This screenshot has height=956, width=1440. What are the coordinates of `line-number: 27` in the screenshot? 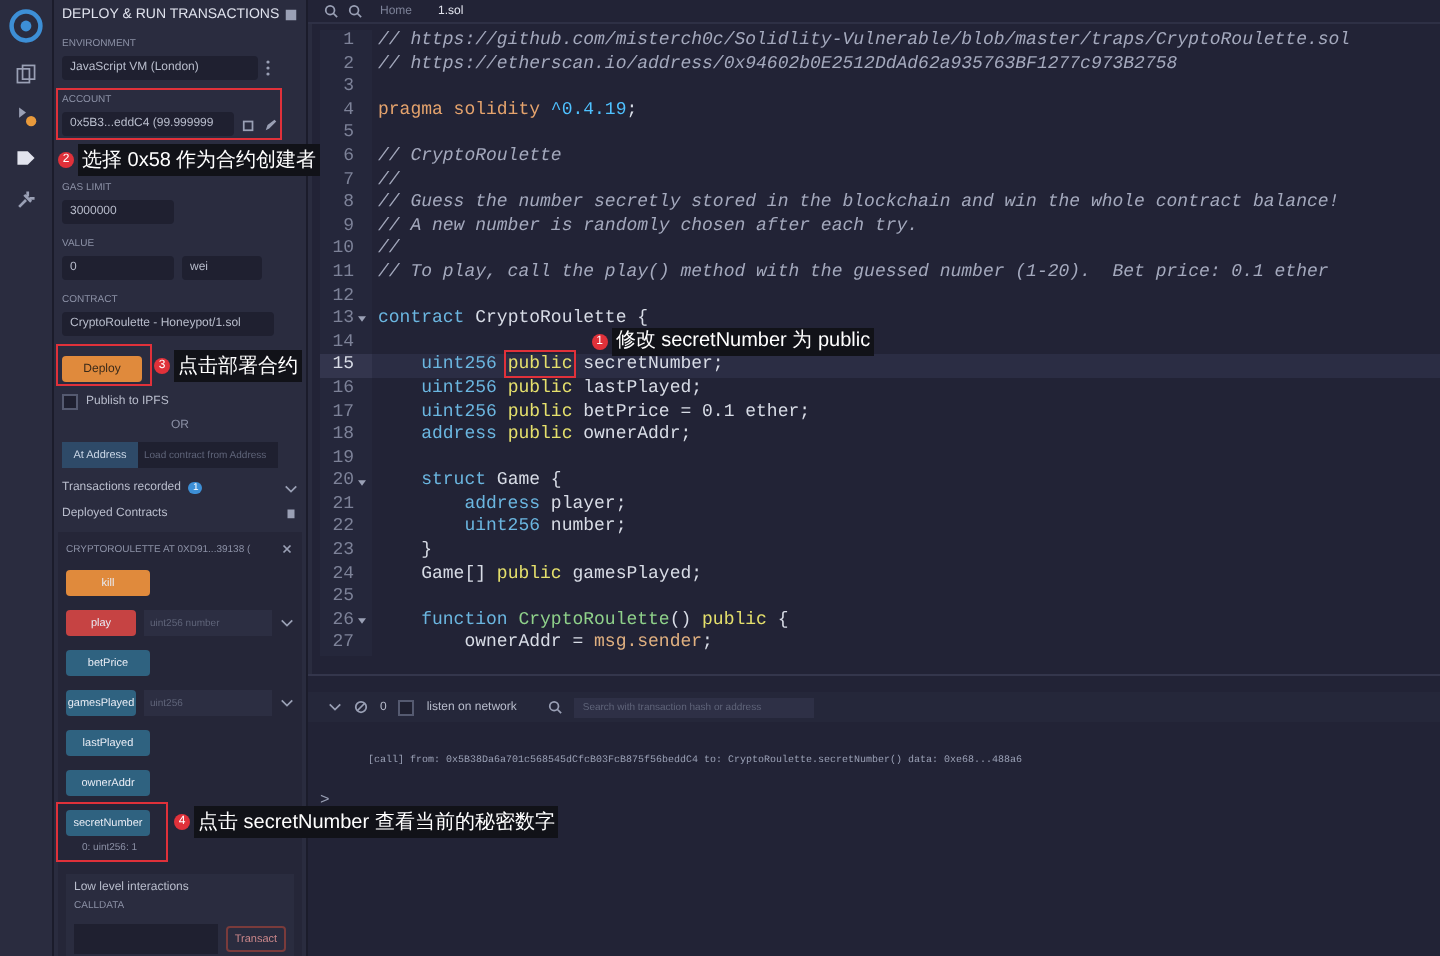 It's located at (342, 644).